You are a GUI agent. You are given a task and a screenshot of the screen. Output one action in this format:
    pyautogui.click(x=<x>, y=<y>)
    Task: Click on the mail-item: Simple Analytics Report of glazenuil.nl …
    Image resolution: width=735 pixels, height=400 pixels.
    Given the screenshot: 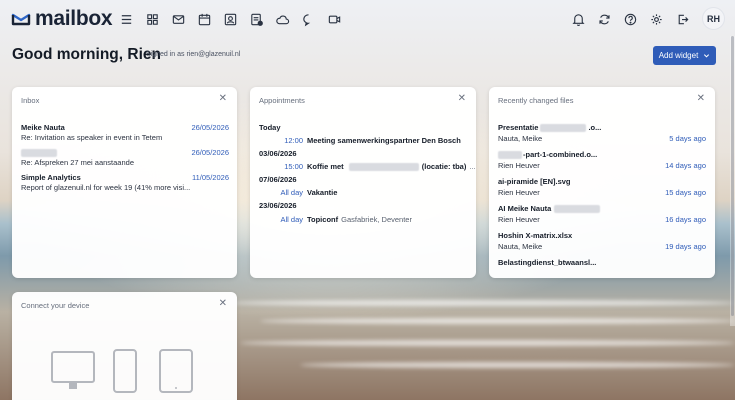 What is the action you would take?
    pyautogui.click(x=125, y=182)
    